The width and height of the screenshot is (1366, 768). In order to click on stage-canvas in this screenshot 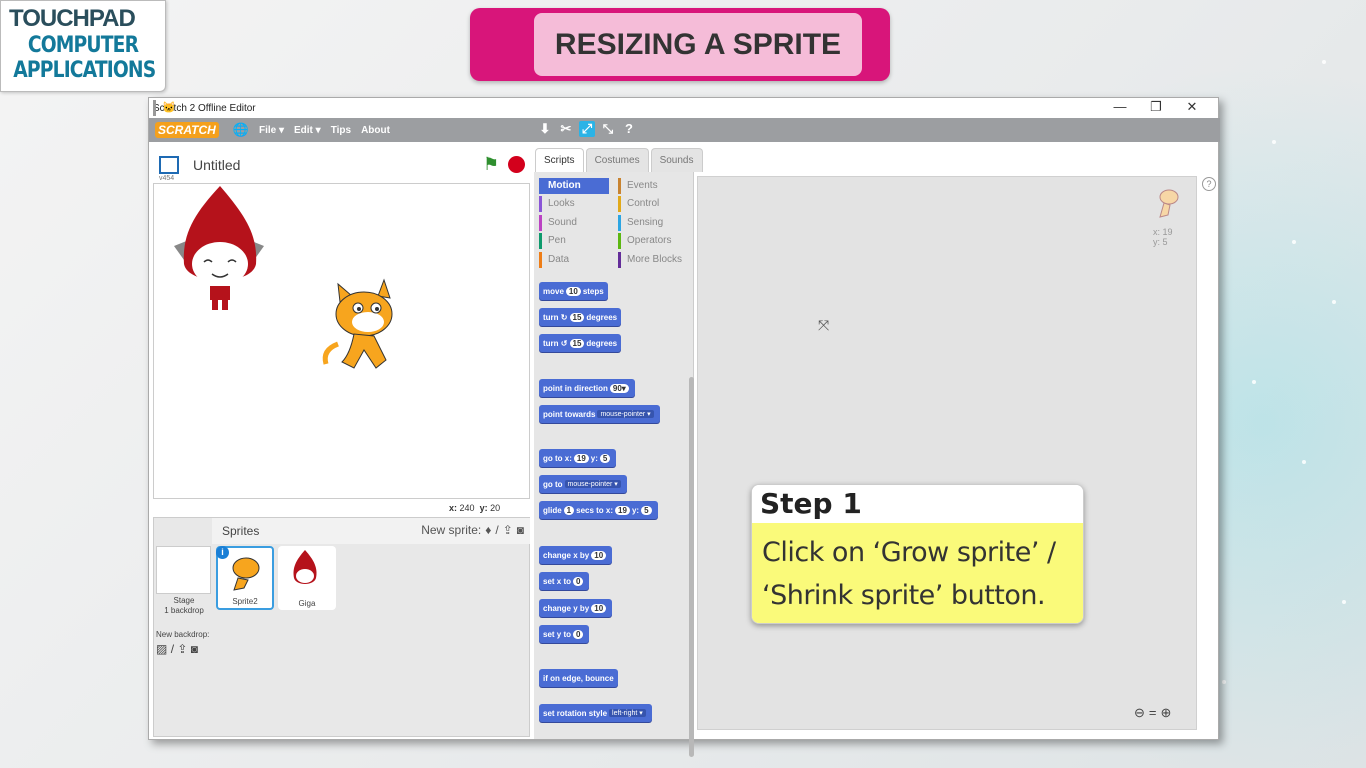, I will do `click(341, 341)`.